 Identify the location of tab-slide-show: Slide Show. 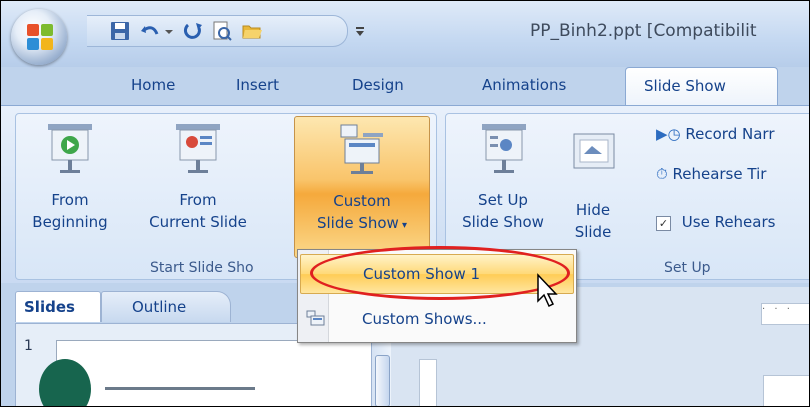
(701, 87).